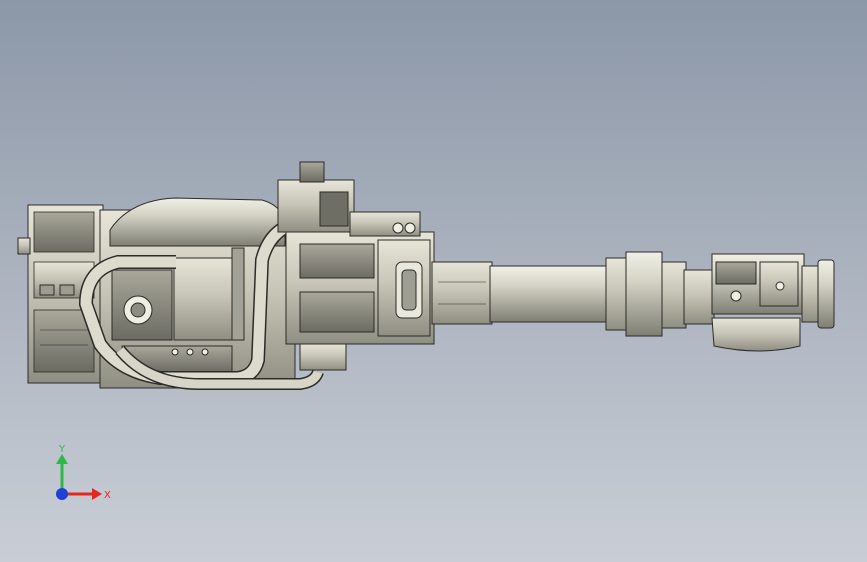 Image resolution: width=867 pixels, height=562 pixels. I want to click on y-axis-label: Y, so click(62, 449).